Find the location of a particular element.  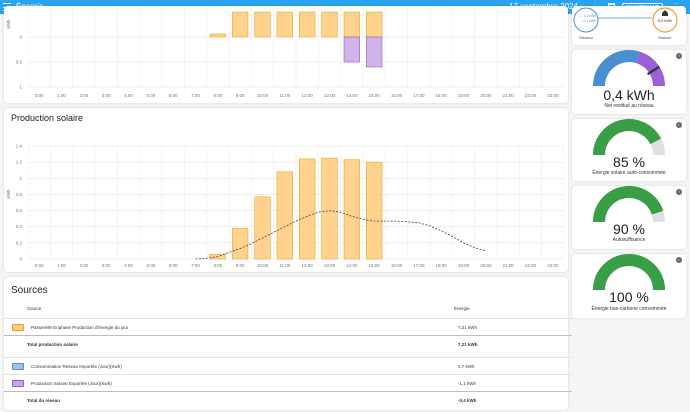

source-label: Total production solaire is located at coordinates (52, 344).